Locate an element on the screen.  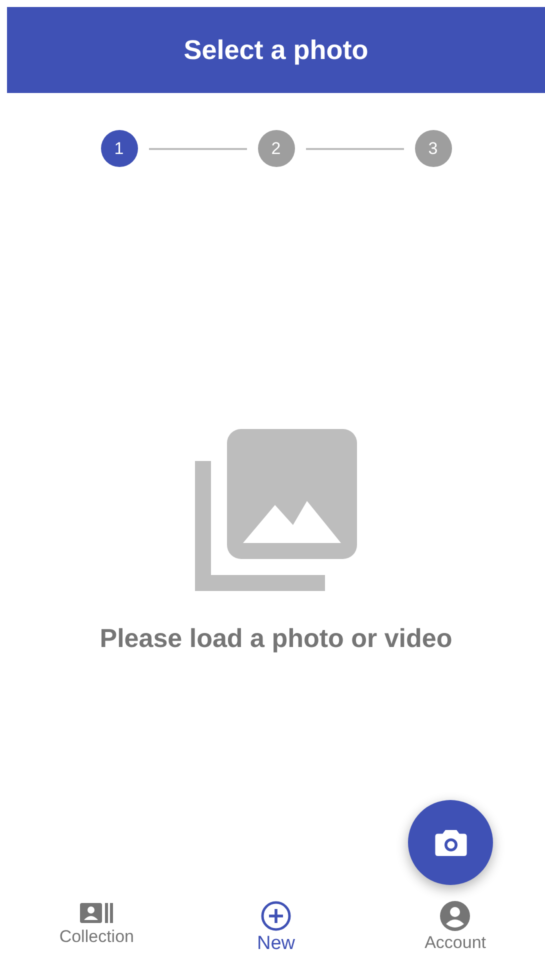
nav-tab: Account is located at coordinates (455, 931).